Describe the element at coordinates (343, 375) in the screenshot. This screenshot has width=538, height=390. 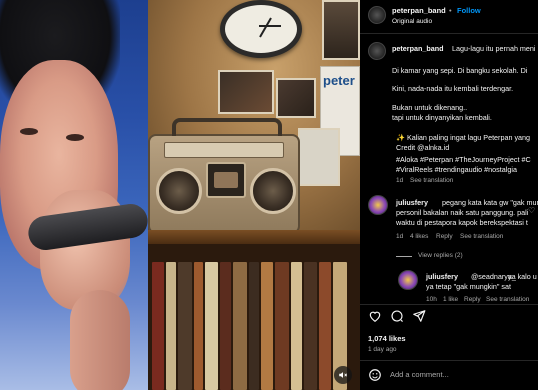
I see `speaker-off-icon` at that location.